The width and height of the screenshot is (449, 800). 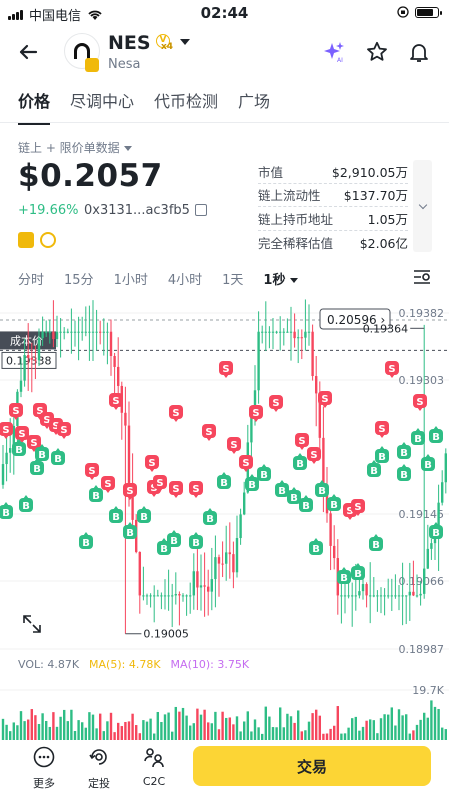 What do you see at coordinates (422, 514) in the screenshot?
I see `y-tick-label: 0.19145` at bounding box center [422, 514].